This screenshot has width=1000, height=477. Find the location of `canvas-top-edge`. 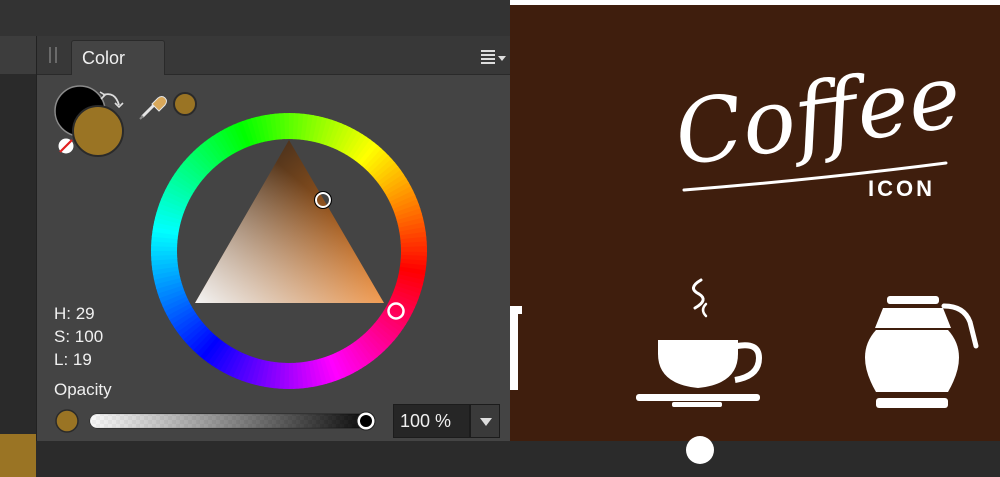

canvas-top-edge is located at coordinates (755, 2).